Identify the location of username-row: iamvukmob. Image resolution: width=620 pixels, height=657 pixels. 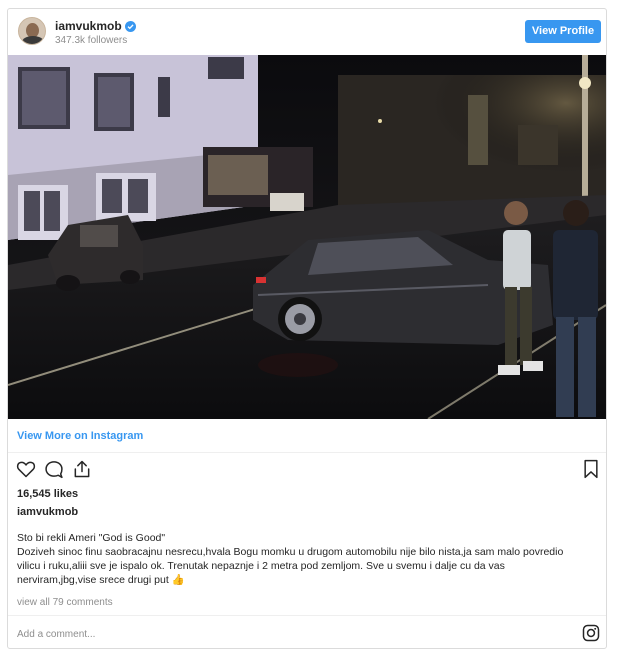
(95, 26).